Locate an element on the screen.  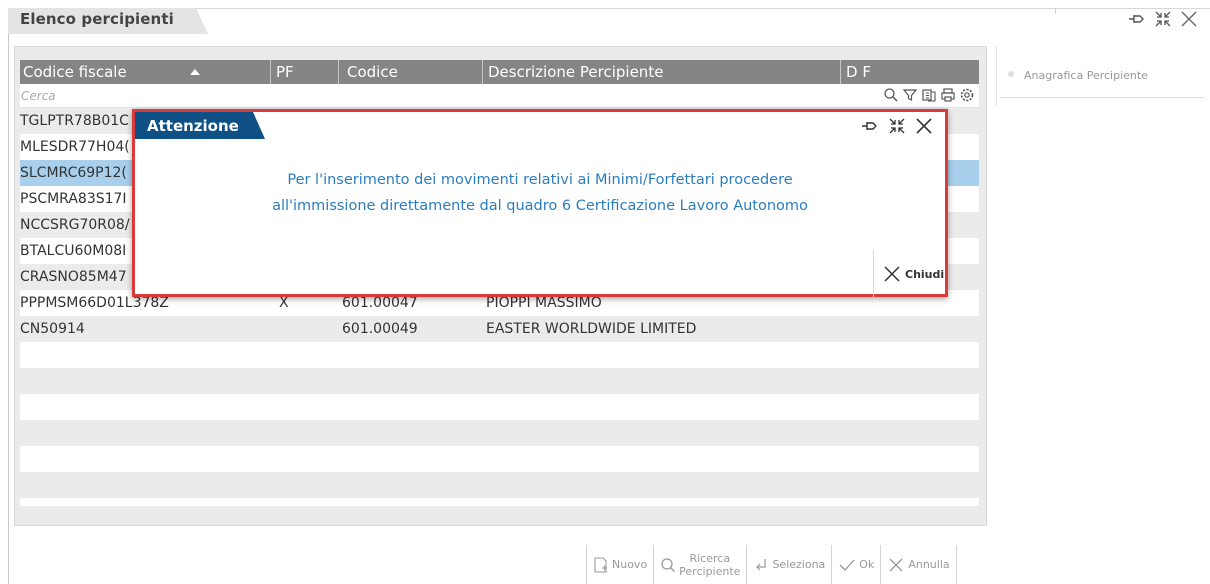
nuovo-button: Nuovo is located at coordinates (620, 564).